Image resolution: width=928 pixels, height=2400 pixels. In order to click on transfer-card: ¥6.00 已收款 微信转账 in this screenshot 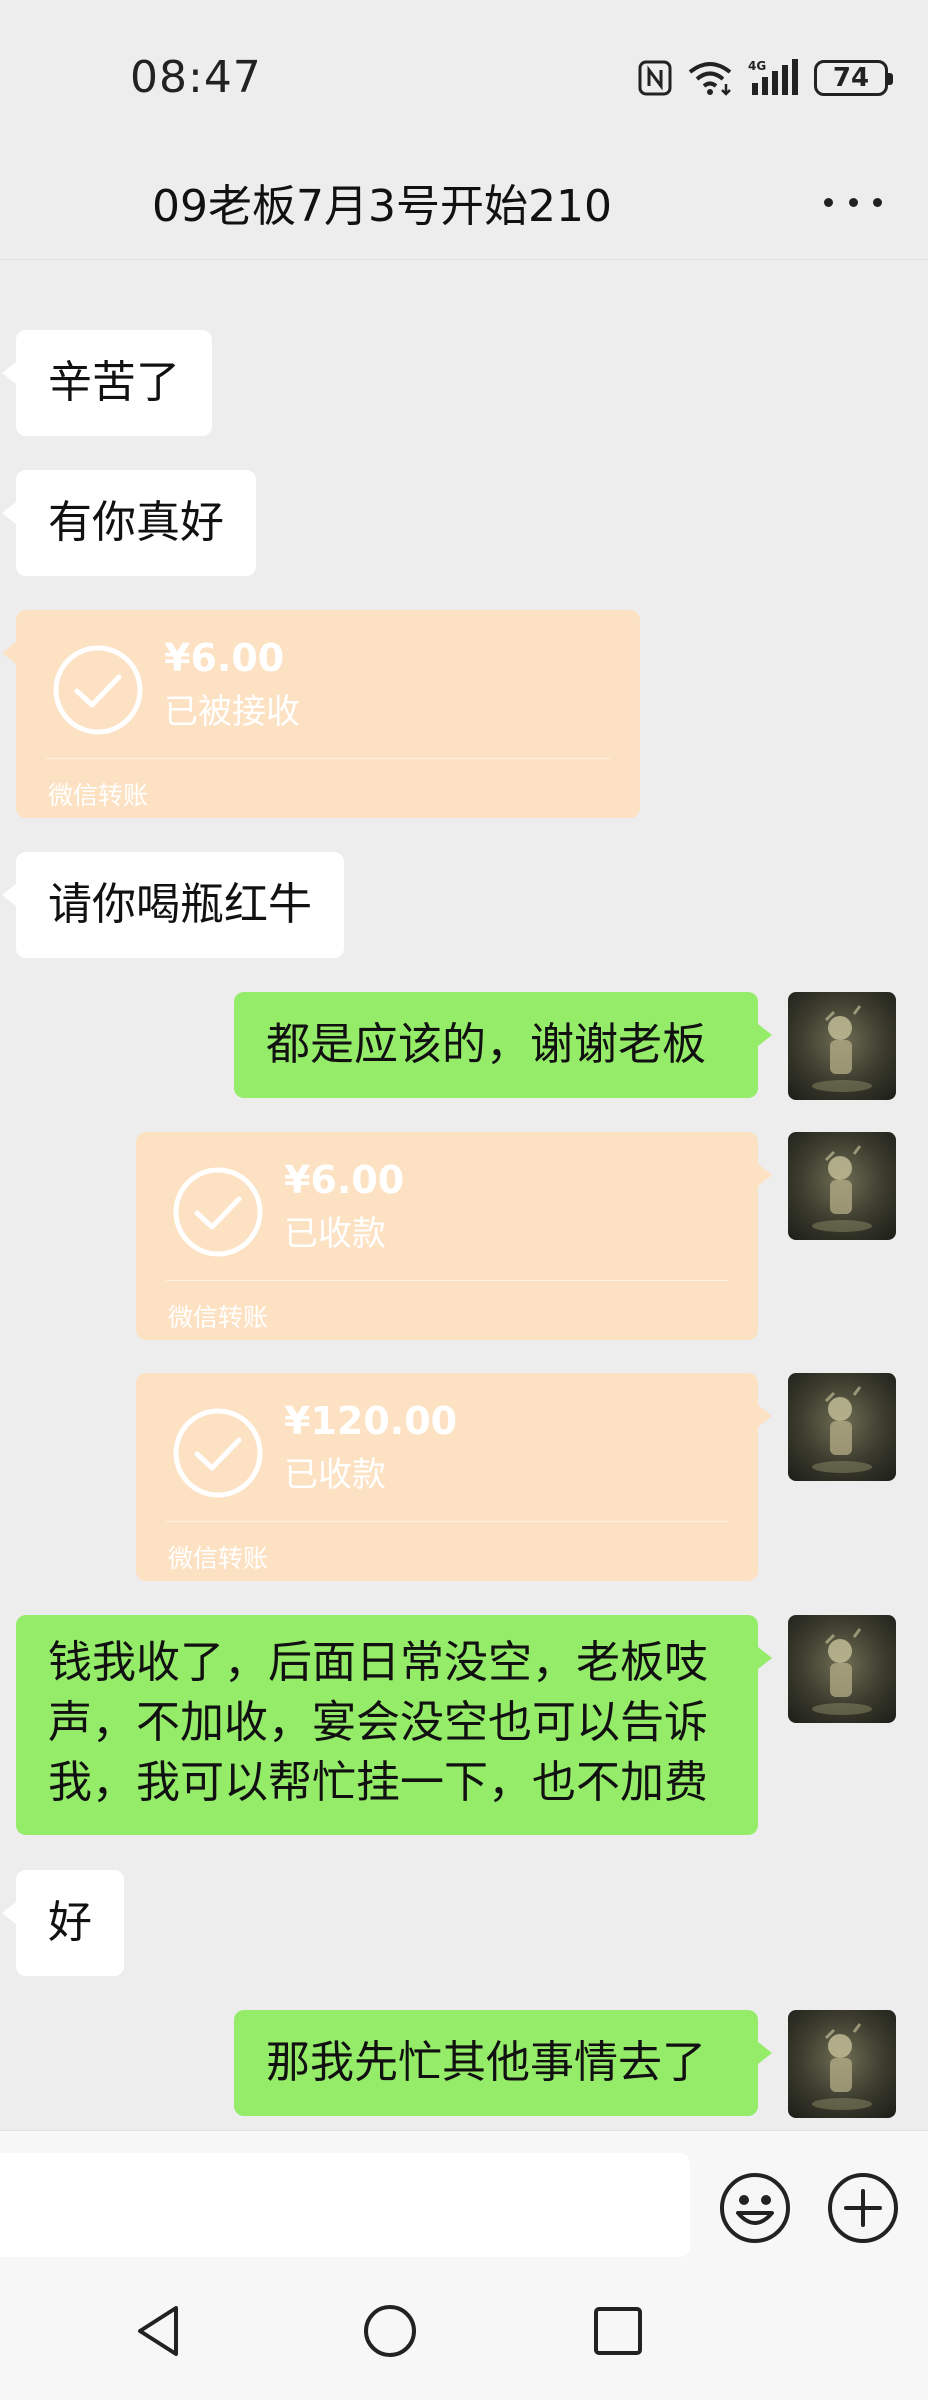, I will do `click(454, 1236)`.